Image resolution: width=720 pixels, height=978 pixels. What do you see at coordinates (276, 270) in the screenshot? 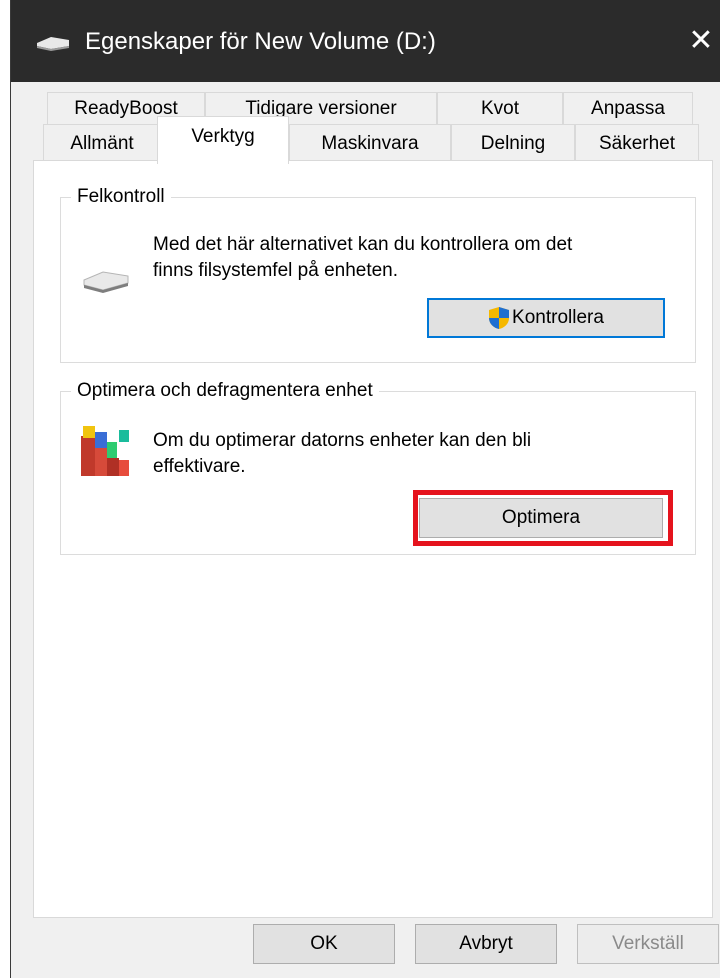
I see `error-check-desc-line2: finns filsystemfel på enheten.` at bounding box center [276, 270].